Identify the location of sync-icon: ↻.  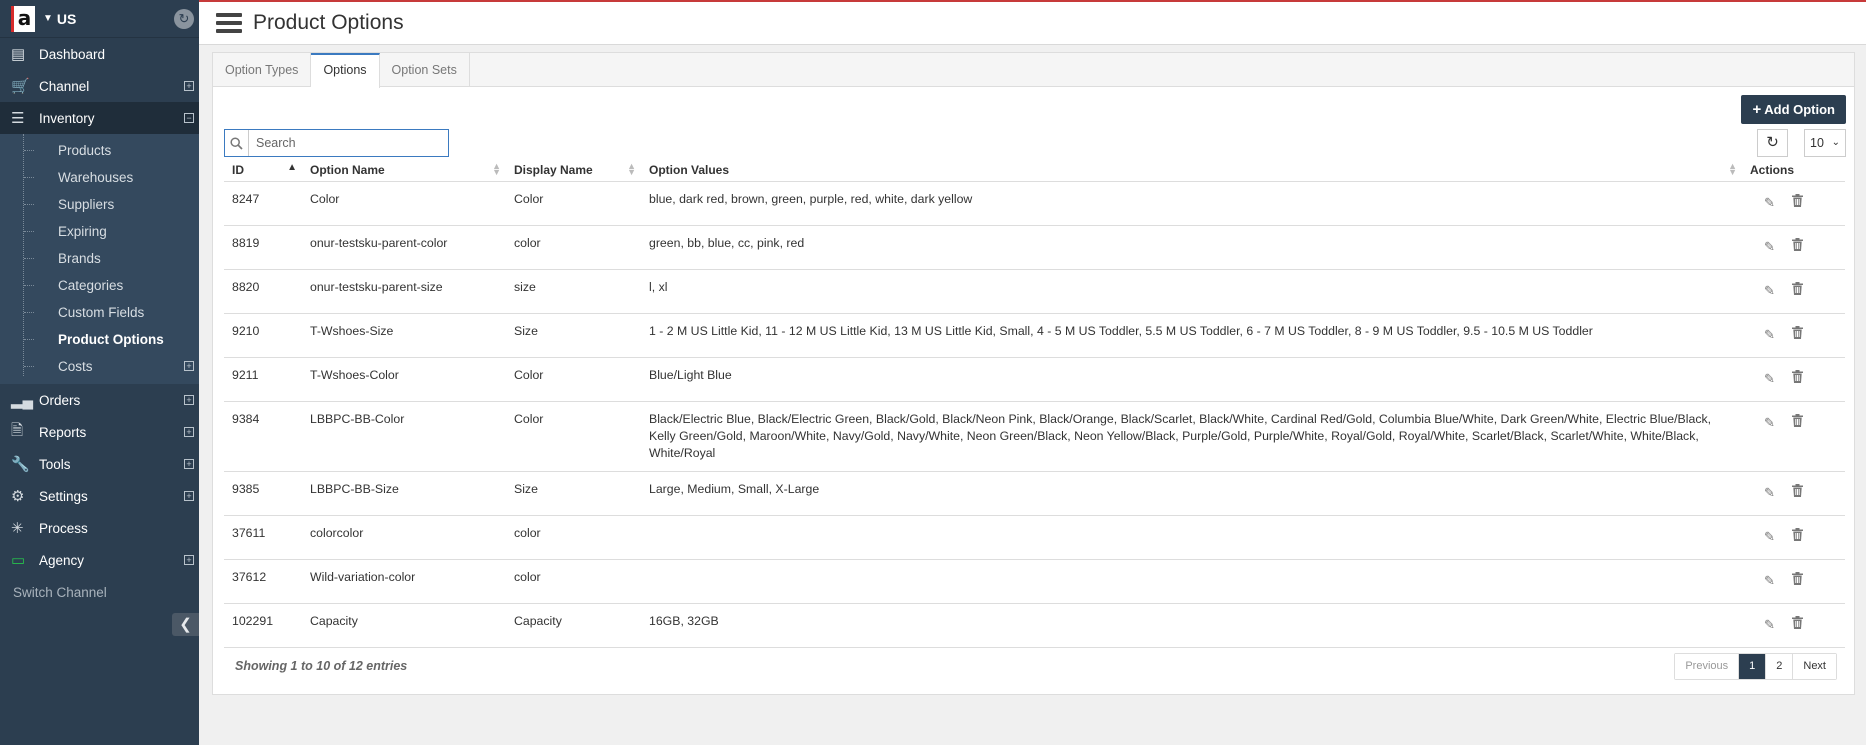
(184, 19).